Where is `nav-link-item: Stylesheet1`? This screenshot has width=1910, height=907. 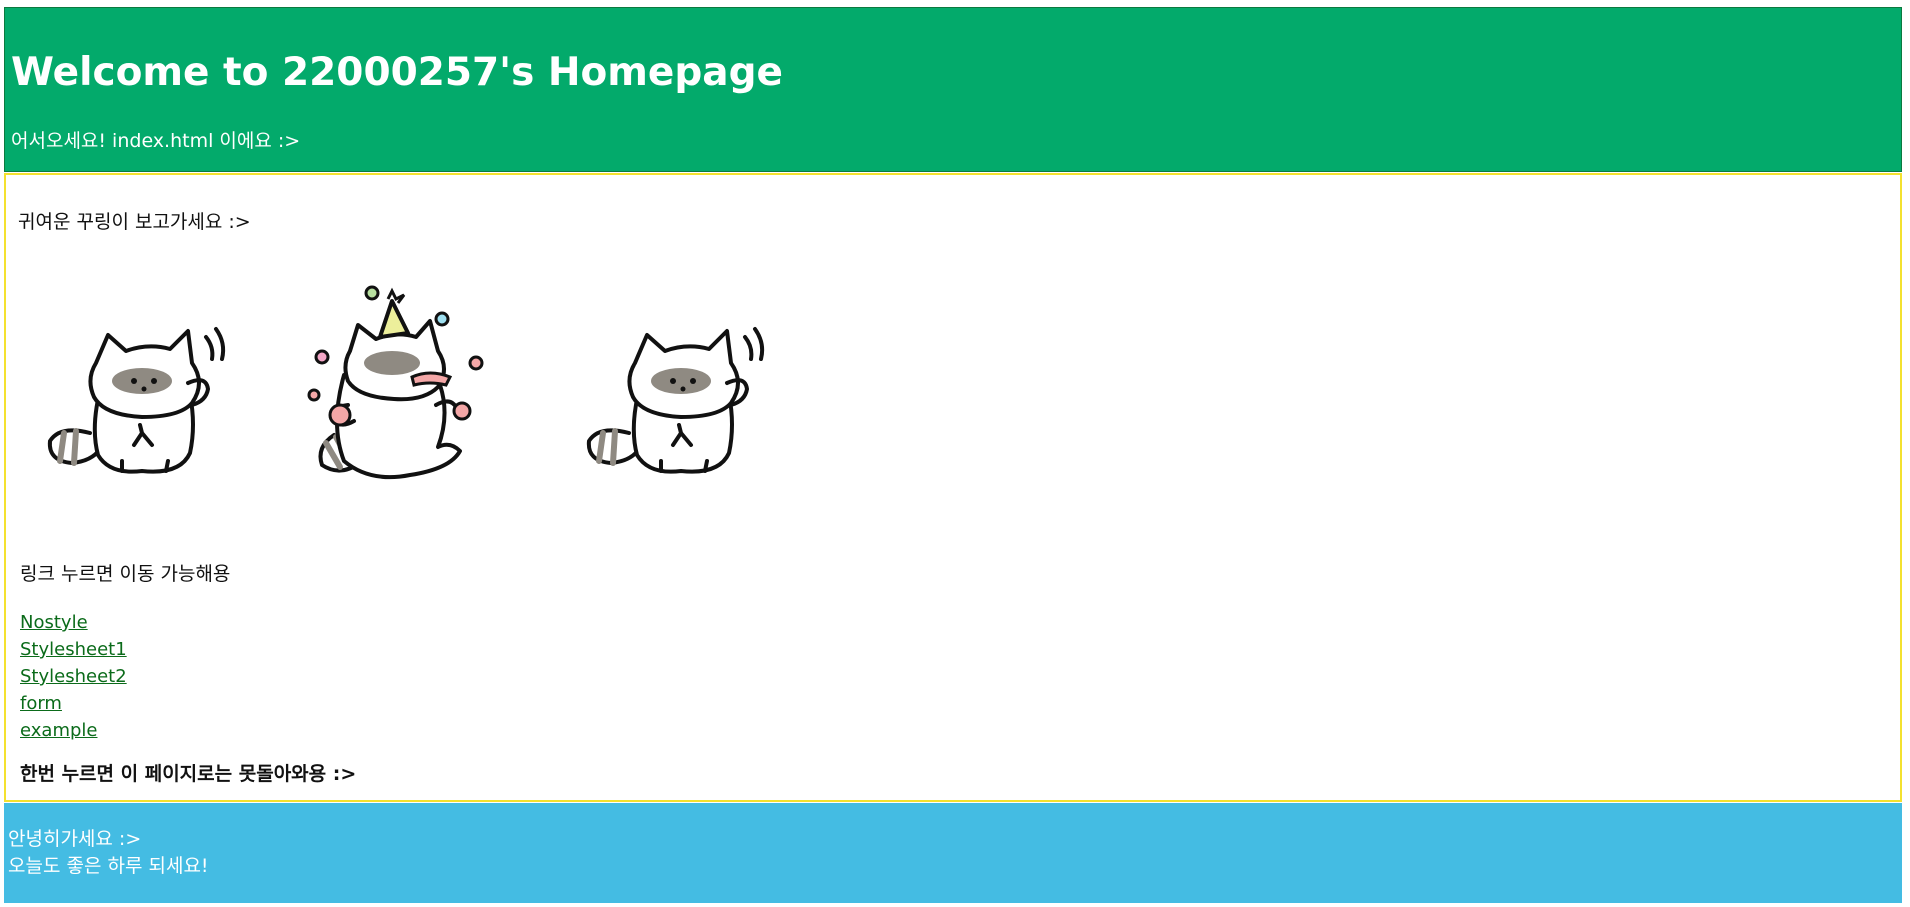 nav-link-item: Stylesheet1 is located at coordinates (73, 649).